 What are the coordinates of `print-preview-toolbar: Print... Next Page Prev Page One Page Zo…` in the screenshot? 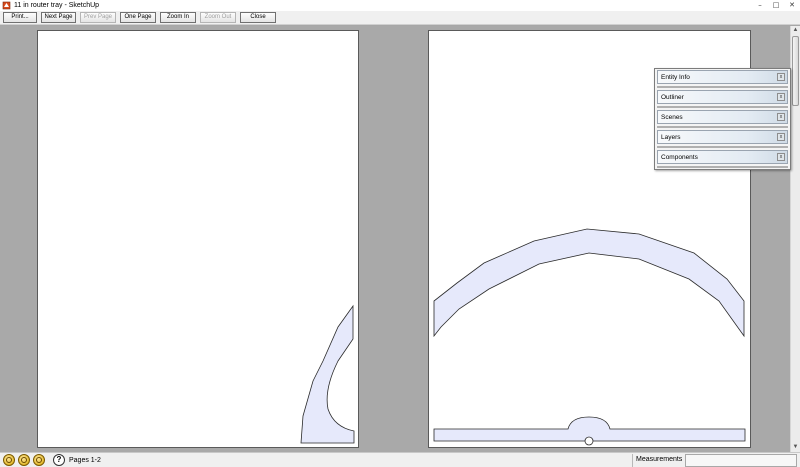 It's located at (400, 18).